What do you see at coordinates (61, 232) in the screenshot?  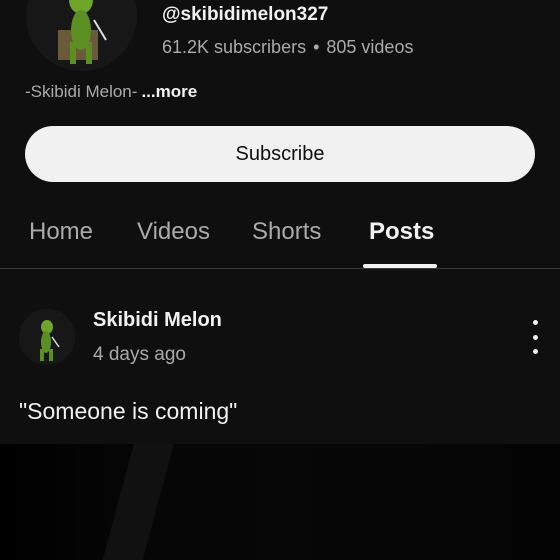 I see `tab-home: Home` at bounding box center [61, 232].